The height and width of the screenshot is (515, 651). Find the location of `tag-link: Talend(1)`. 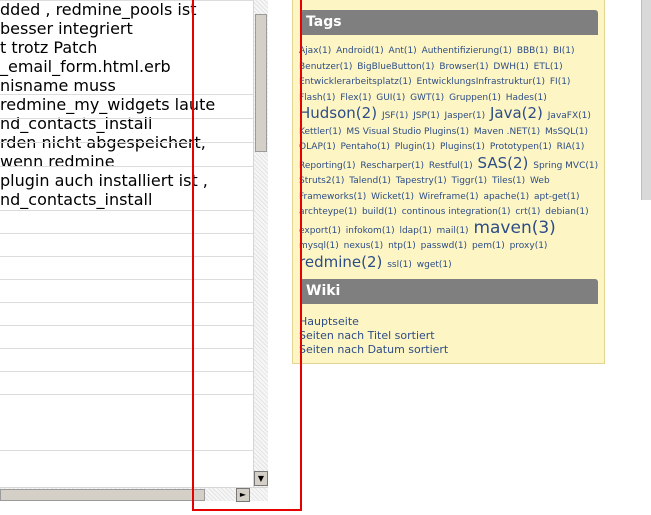

tag-link: Talend(1) is located at coordinates (370, 181).